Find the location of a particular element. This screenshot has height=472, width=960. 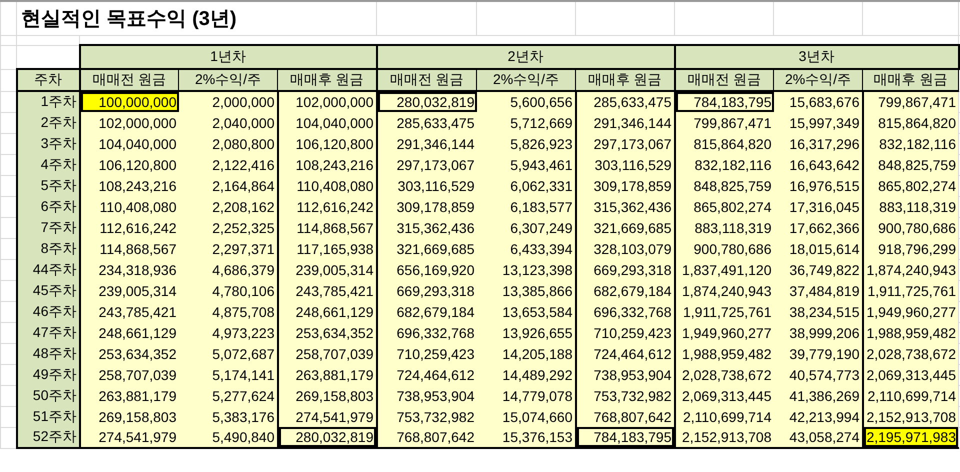

table-cell: 710,259,423 is located at coordinates (426, 353).